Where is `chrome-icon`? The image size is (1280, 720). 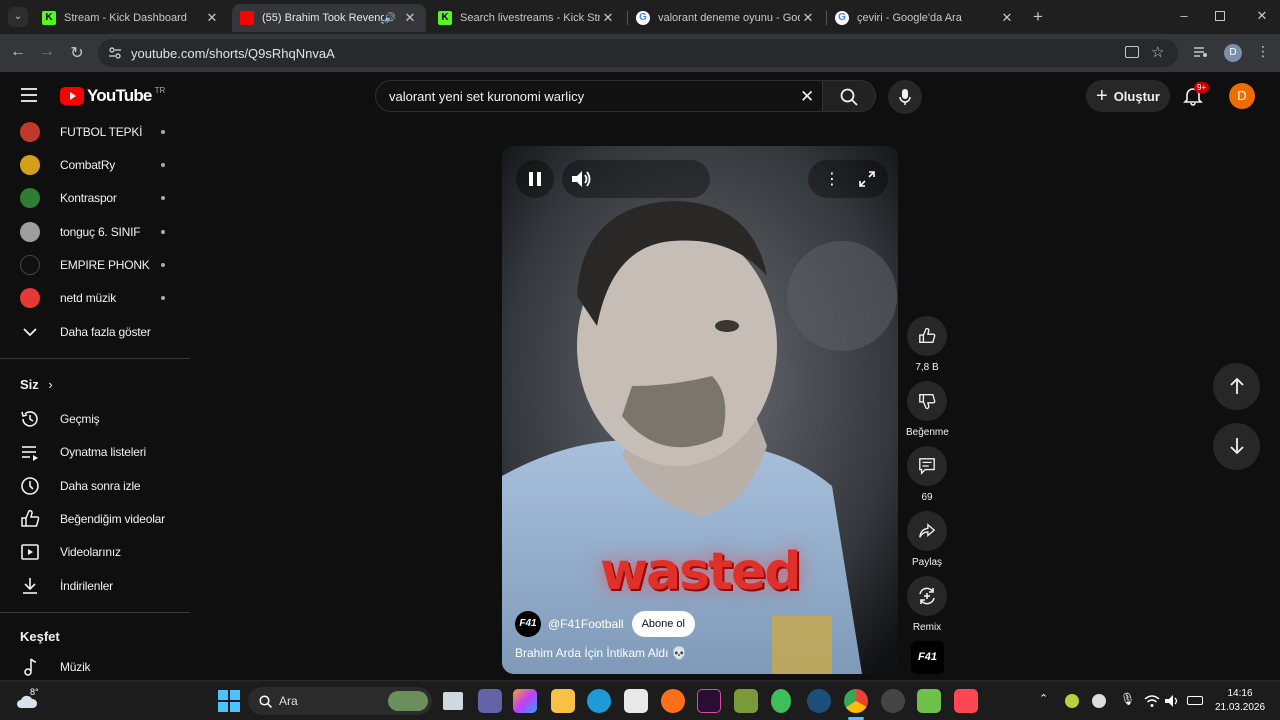
chrome-icon is located at coordinates (856, 701).